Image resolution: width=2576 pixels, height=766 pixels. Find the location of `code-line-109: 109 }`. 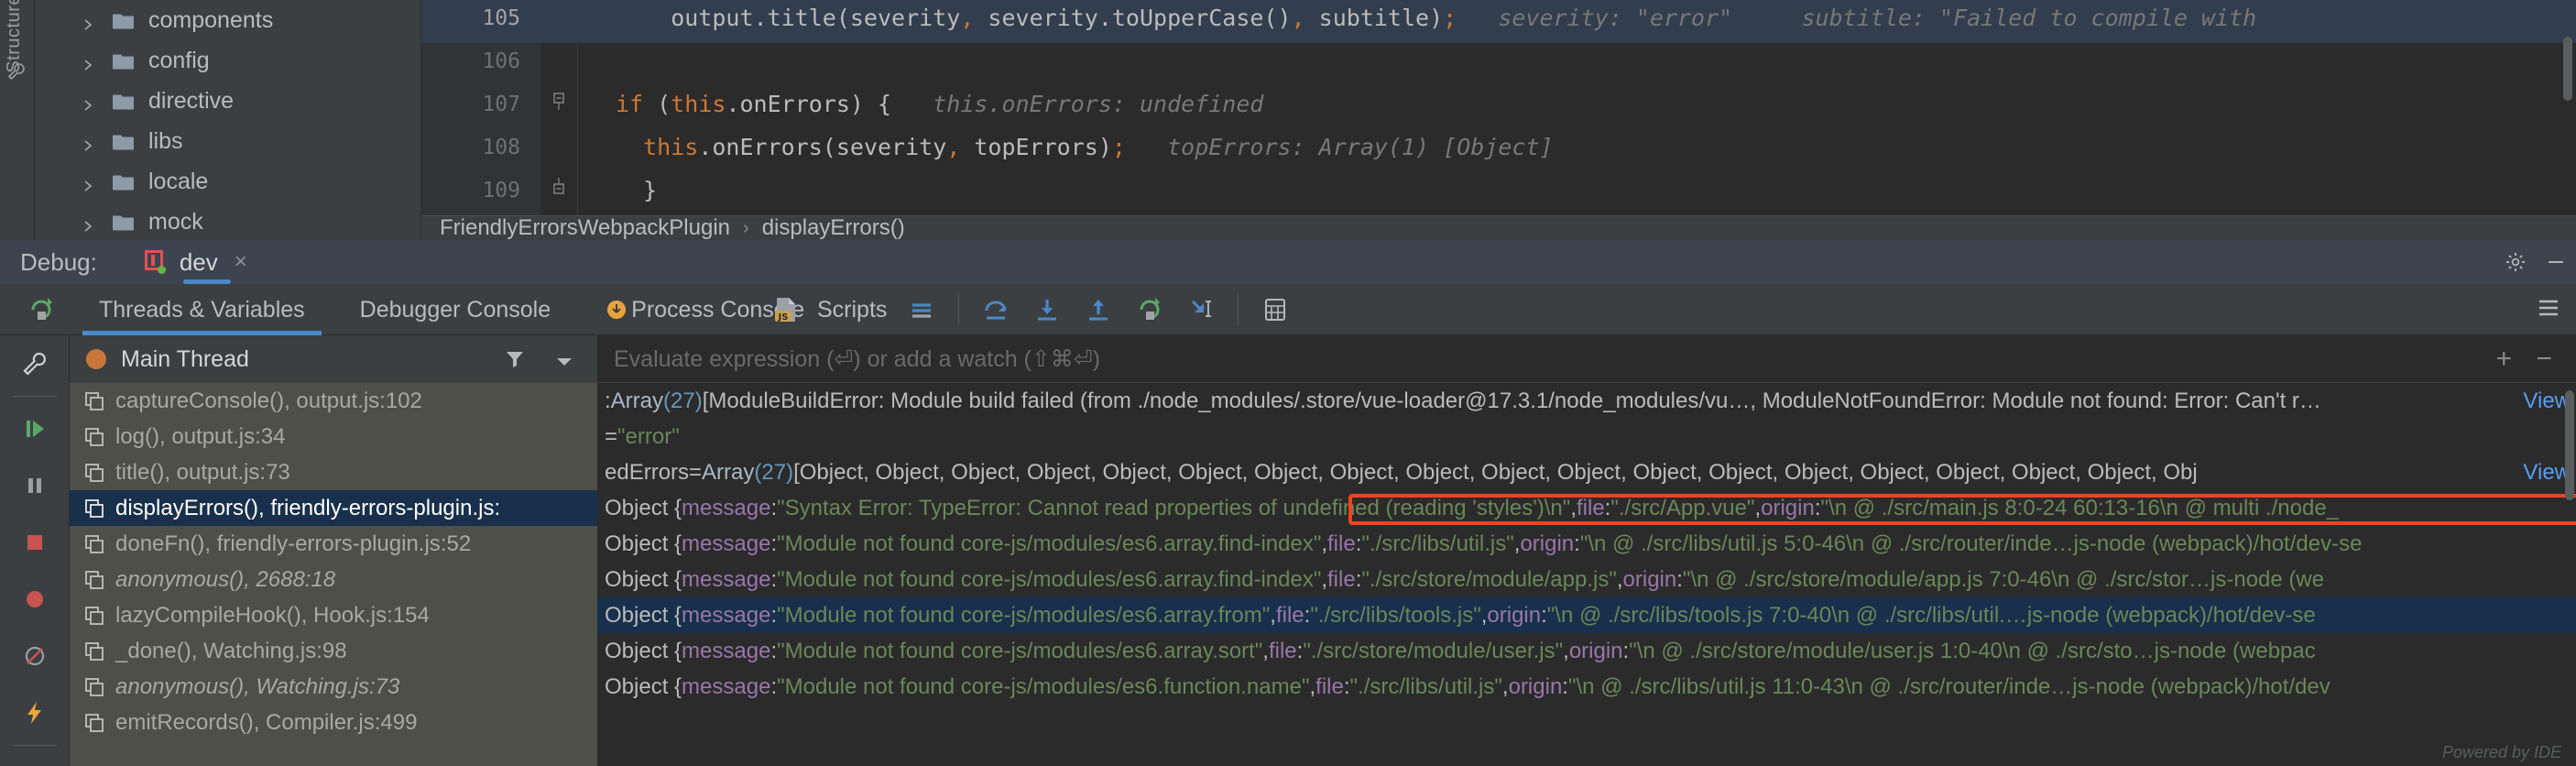

code-line-109: 109 } is located at coordinates (1498, 190).